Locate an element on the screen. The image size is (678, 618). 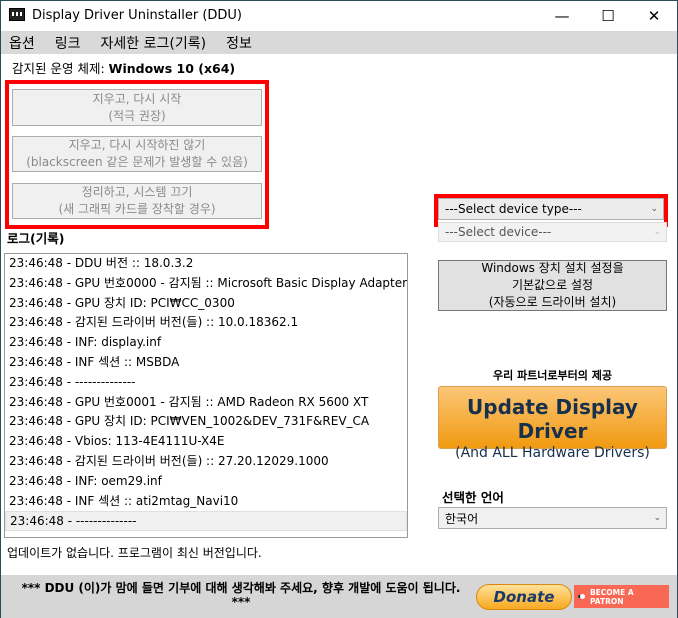
os-label: 감지된 운영 체제: is located at coordinates (58, 68).